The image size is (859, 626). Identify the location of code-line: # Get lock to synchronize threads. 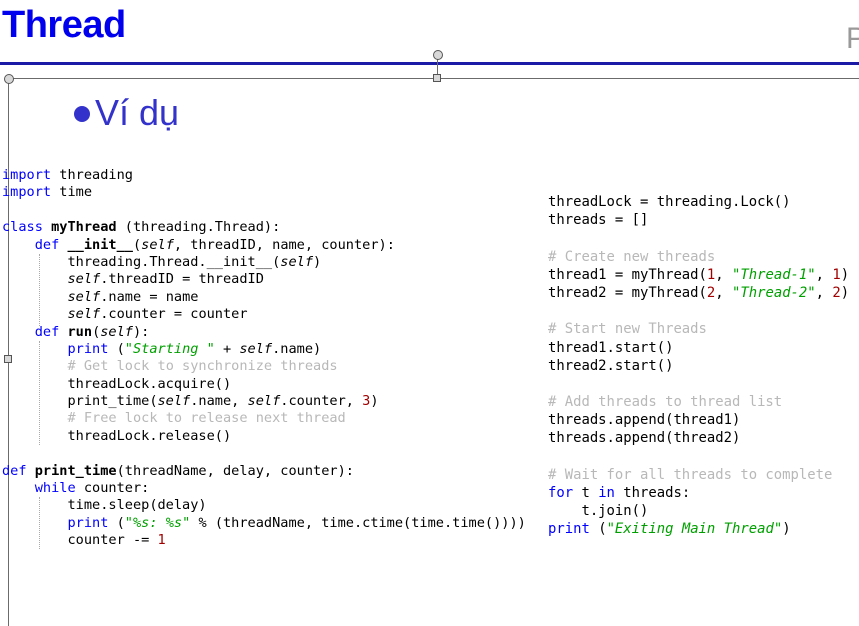
(264, 366).